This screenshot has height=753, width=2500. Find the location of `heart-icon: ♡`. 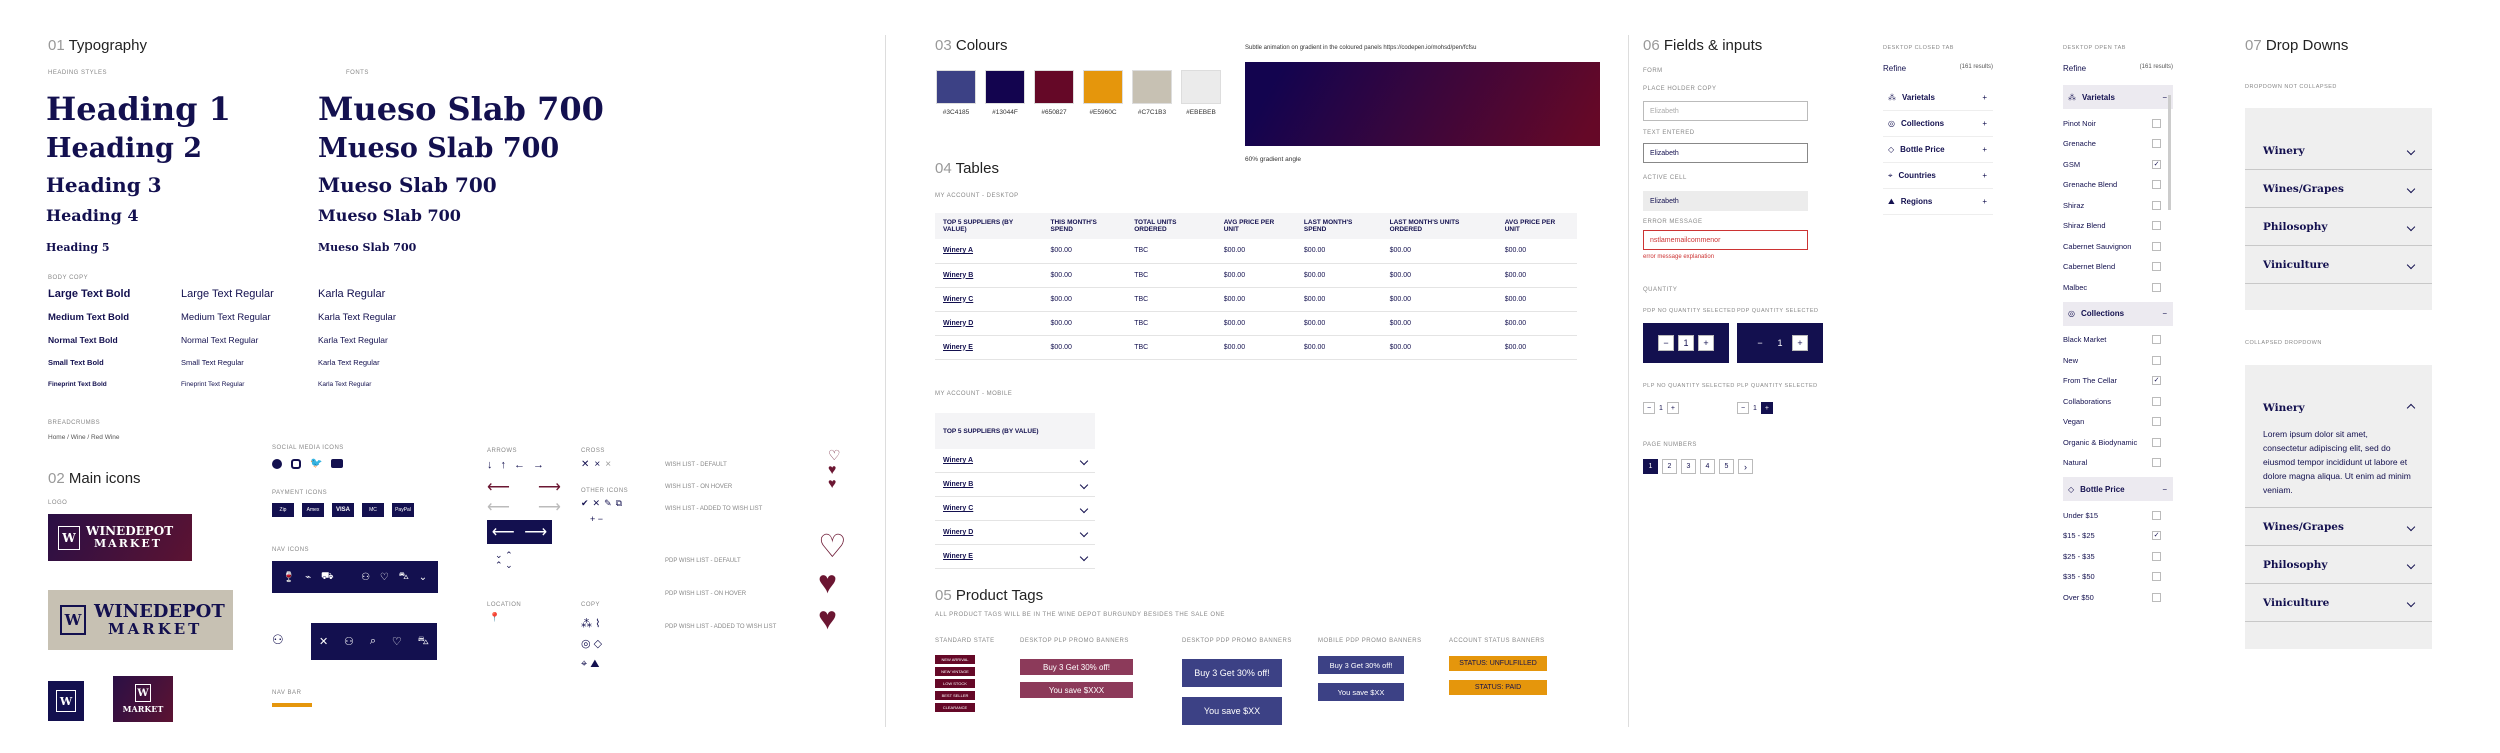

heart-icon: ♡ is located at coordinates (397, 641).